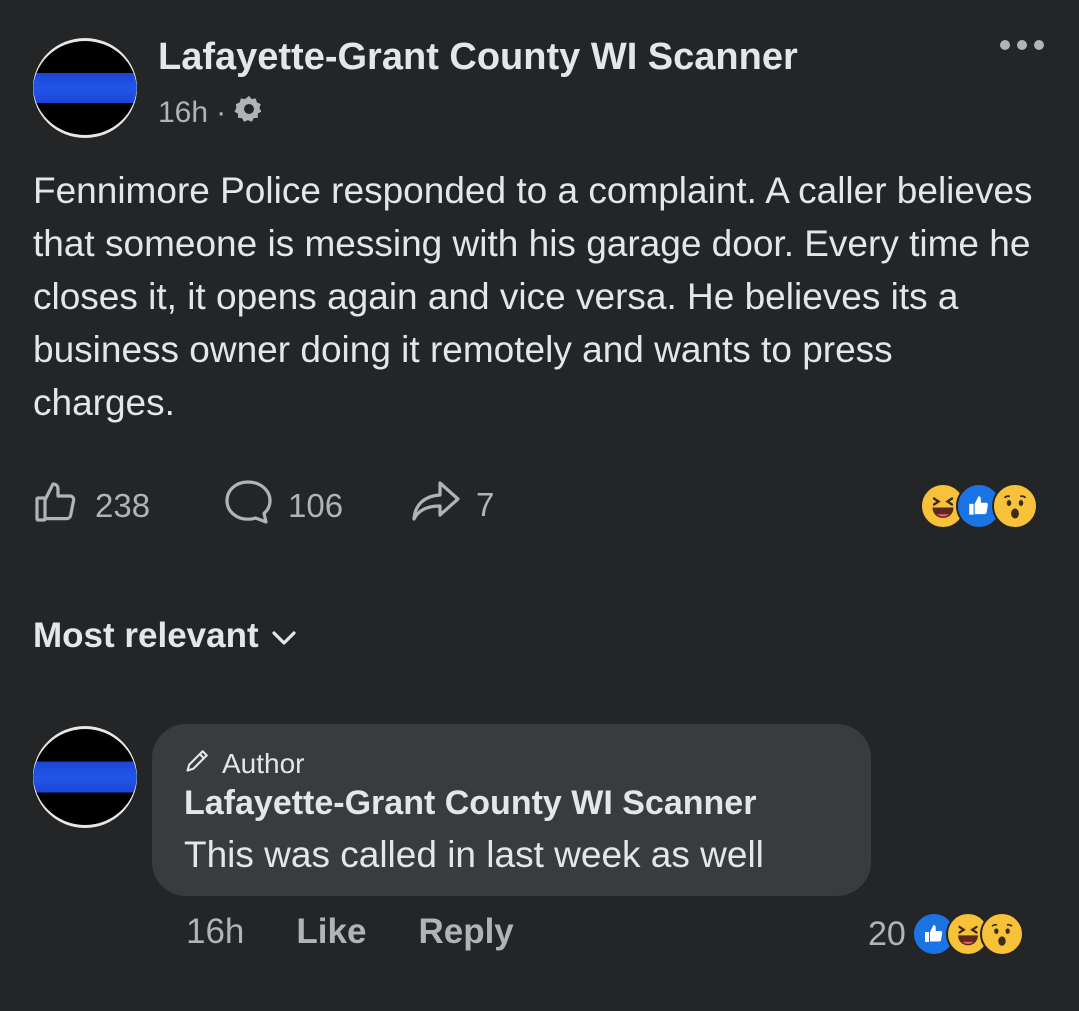 This screenshot has width=1079, height=1011. What do you see at coordinates (282, 506) in the screenshot?
I see `comment-button: 106` at bounding box center [282, 506].